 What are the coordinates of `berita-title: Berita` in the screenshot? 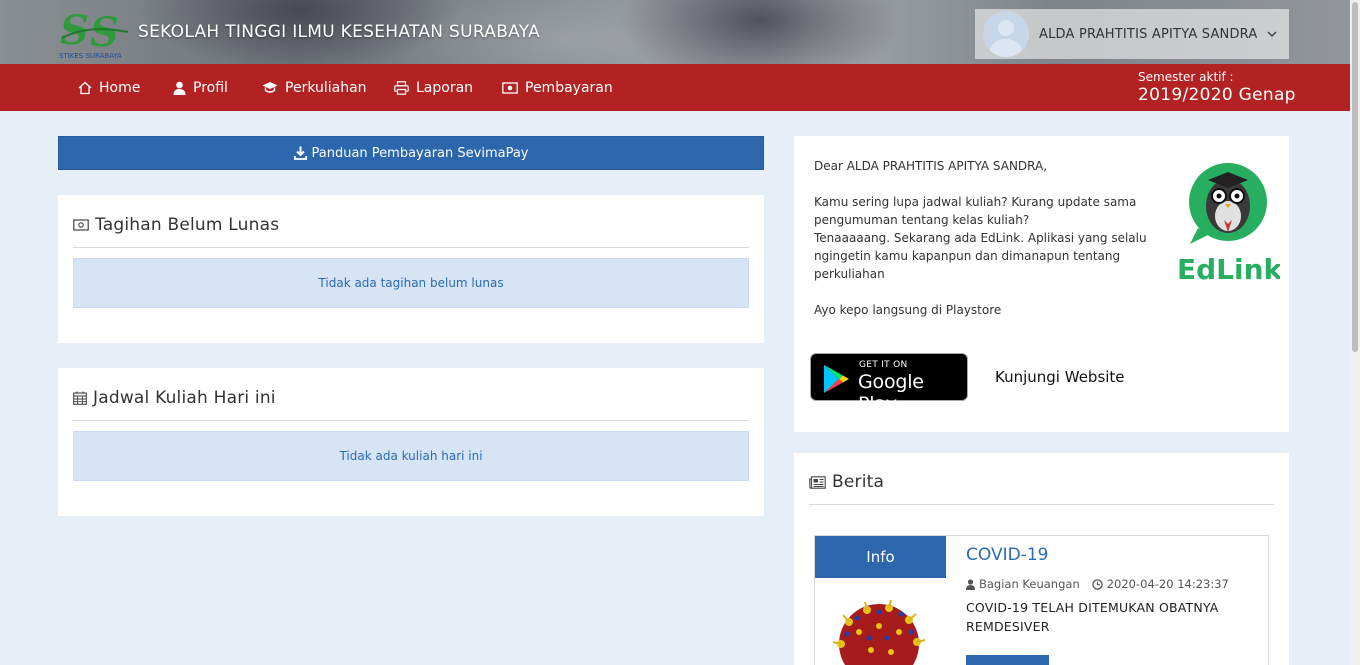 It's located at (846, 482).